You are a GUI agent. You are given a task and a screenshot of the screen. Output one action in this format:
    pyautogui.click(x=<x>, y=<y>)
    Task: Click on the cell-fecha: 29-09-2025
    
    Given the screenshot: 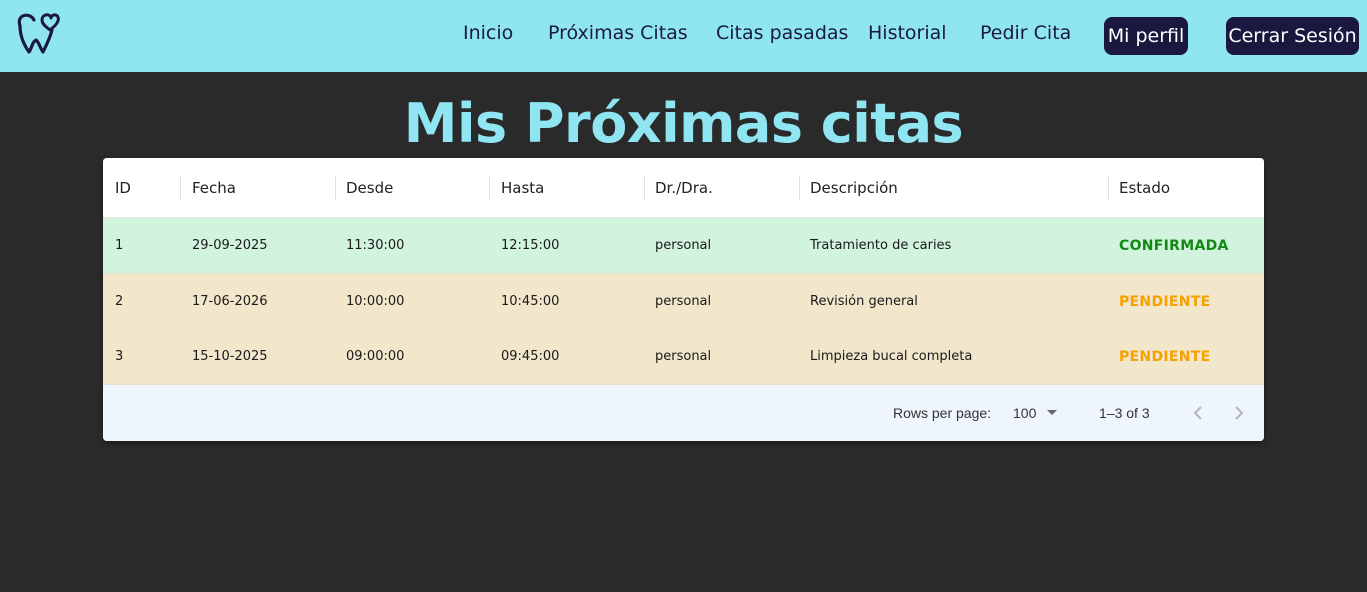 What is the action you would take?
    pyautogui.click(x=230, y=245)
    